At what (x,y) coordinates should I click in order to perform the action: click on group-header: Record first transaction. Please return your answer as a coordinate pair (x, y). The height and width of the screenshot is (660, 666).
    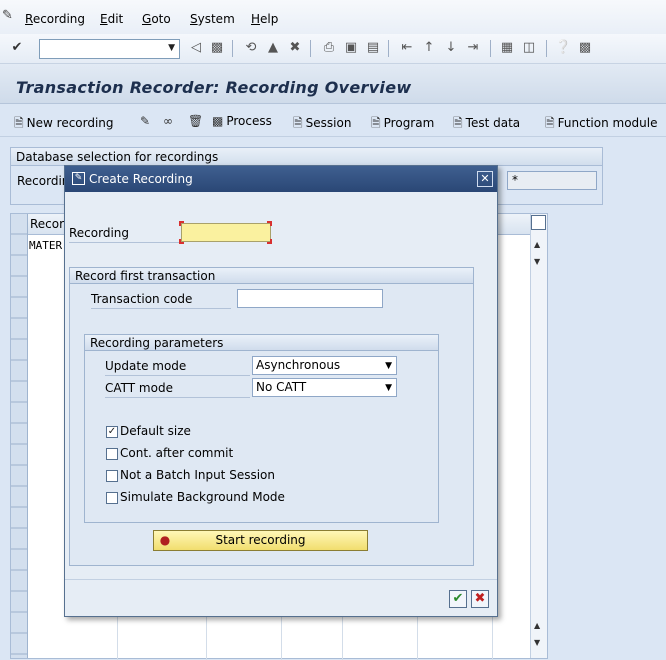
    Looking at the image, I should click on (271, 276).